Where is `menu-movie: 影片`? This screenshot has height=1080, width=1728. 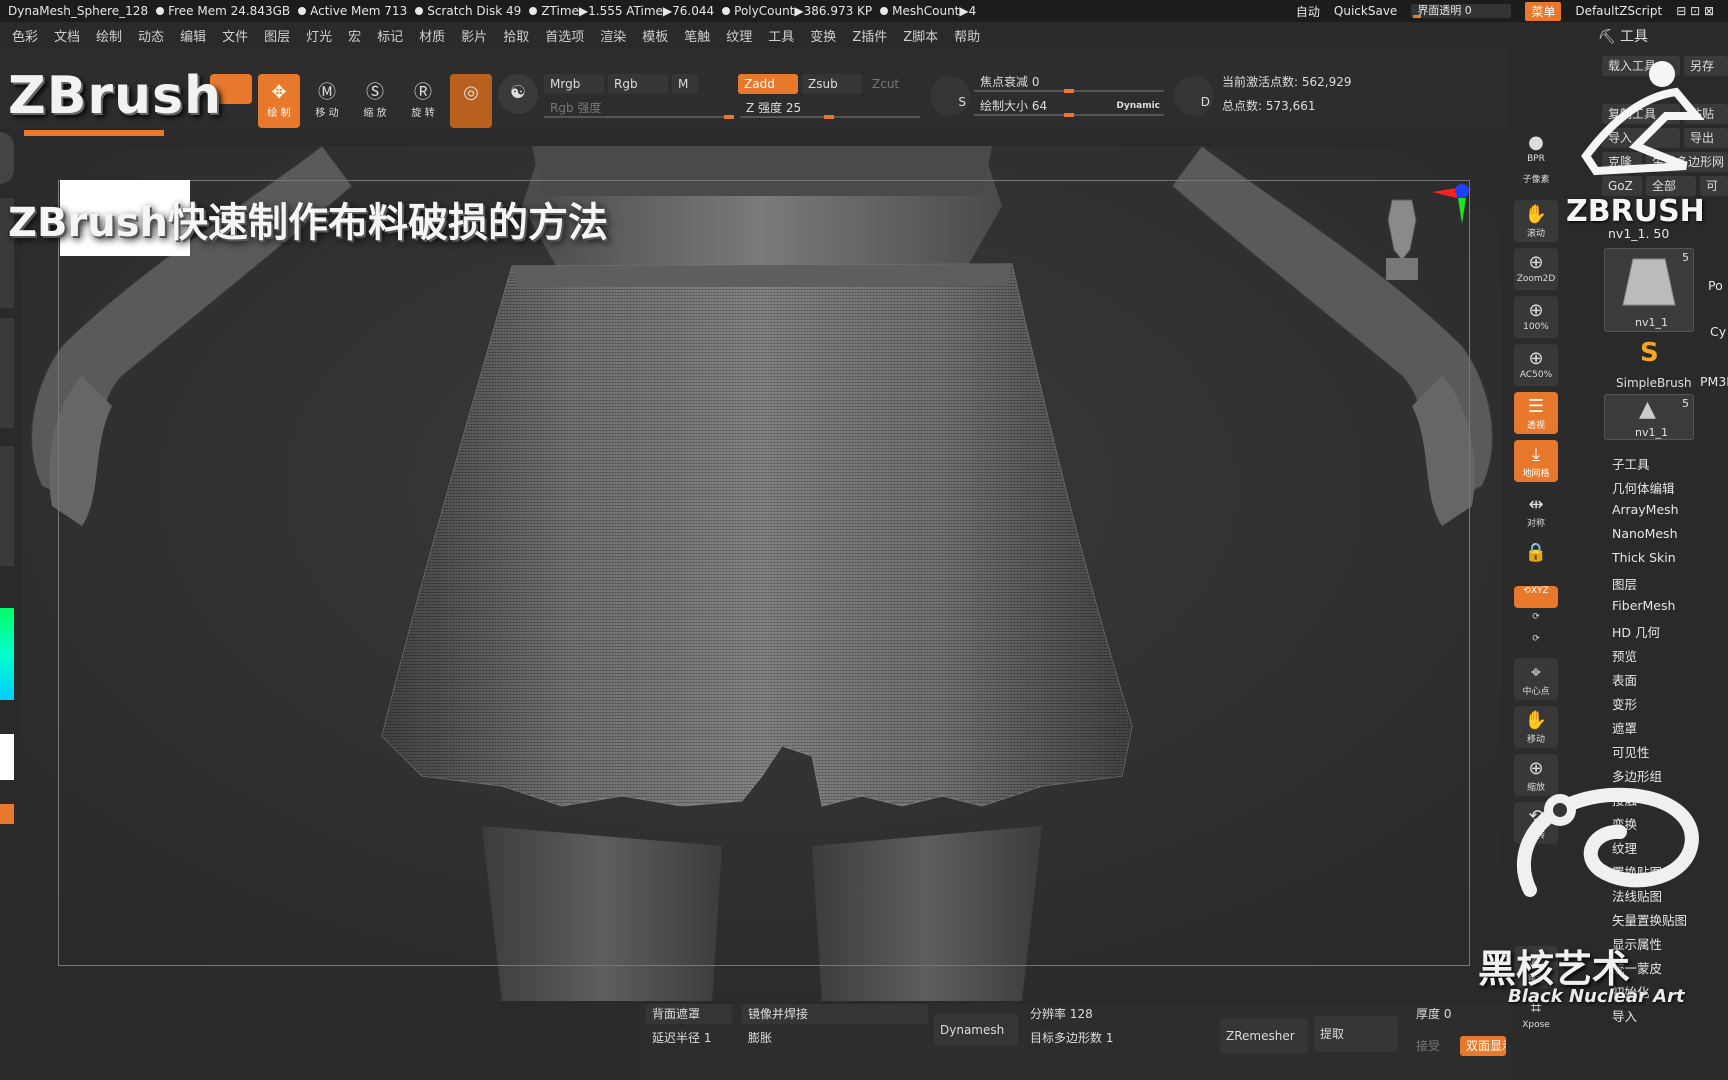 menu-movie: 影片 is located at coordinates (474, 35).